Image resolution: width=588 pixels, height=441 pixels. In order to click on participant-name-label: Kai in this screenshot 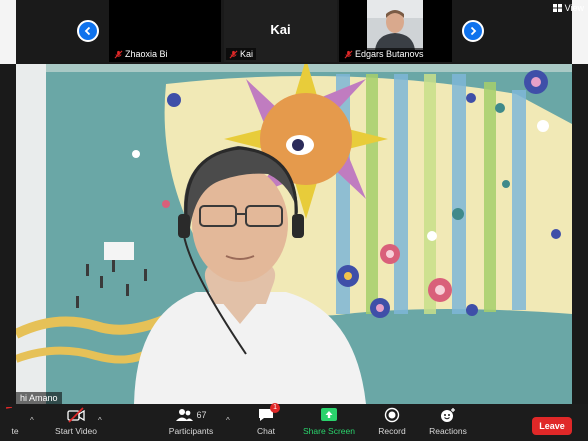, I will do `click(241, 54)`.